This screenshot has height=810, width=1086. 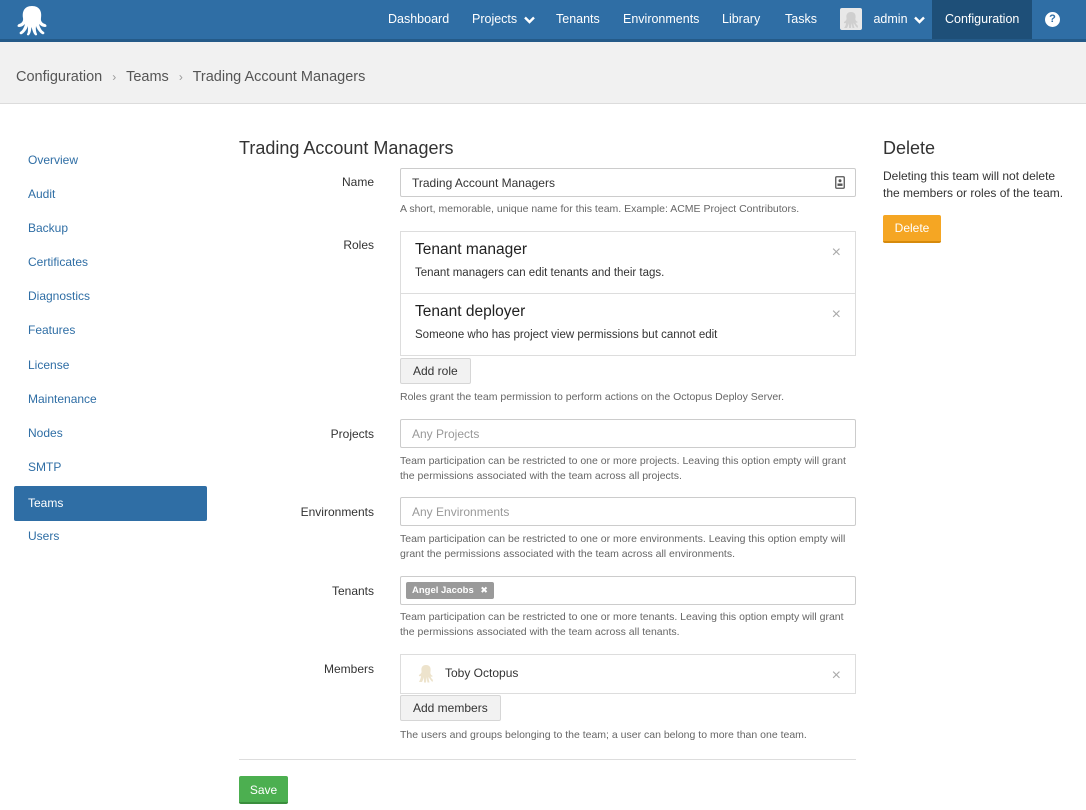 I want to click on nav-library: Library, so click(x=741, y=19).